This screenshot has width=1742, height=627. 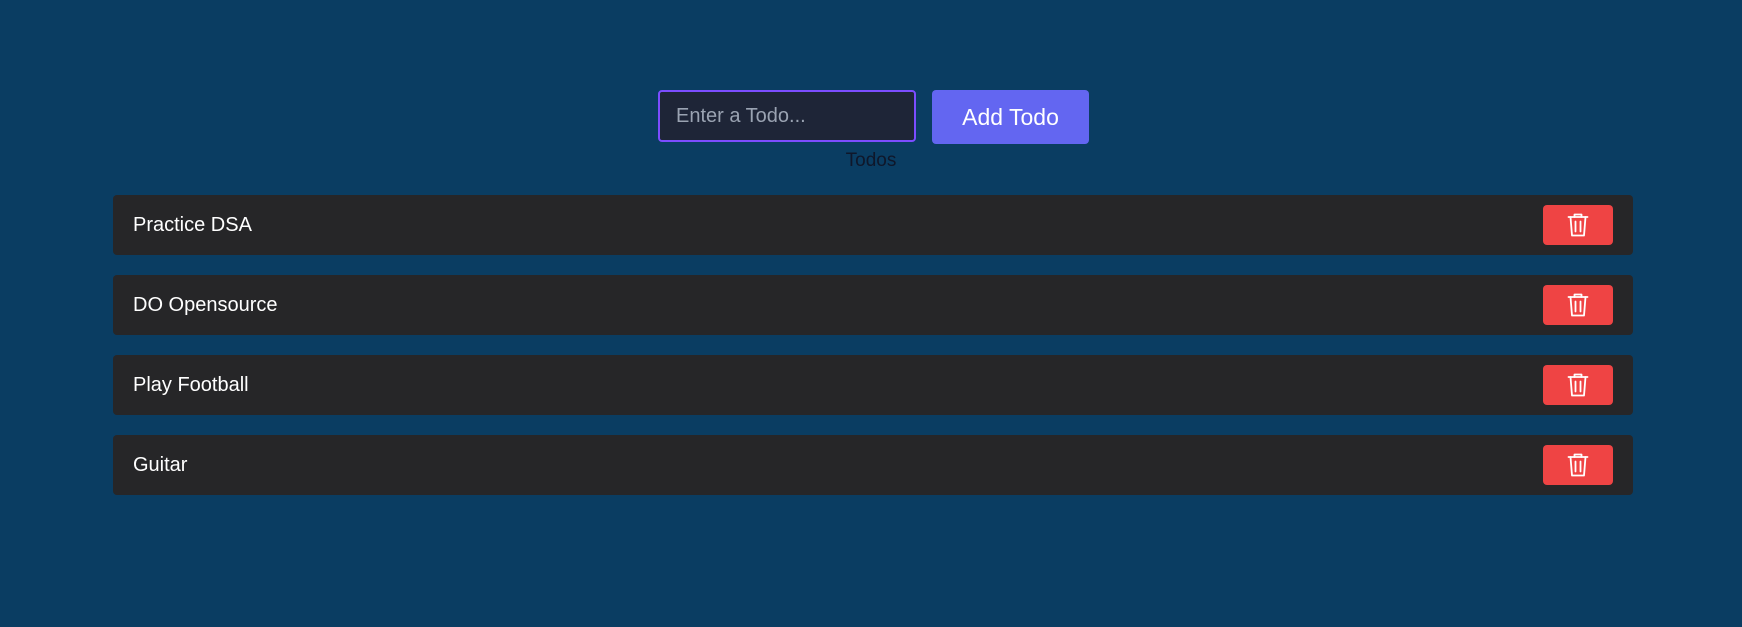 What do you see at coordinates (191, 384) in the screenshot?
I see `todo-text: Play Football` at bounding box center [191, 384].